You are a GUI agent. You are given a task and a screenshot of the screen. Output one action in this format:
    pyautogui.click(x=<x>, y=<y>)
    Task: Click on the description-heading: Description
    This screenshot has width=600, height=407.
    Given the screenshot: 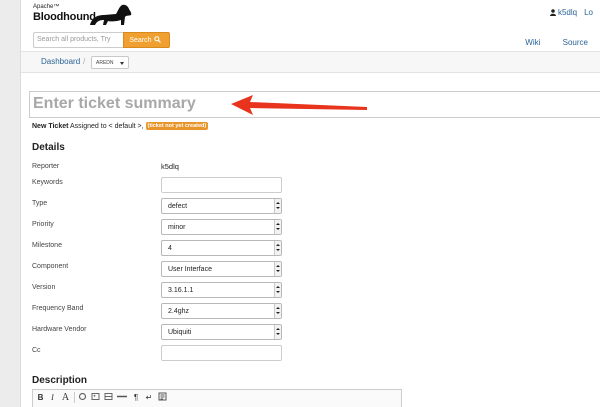 What is the action you would take?
    pyautogui.click(x=60, y=380)
    